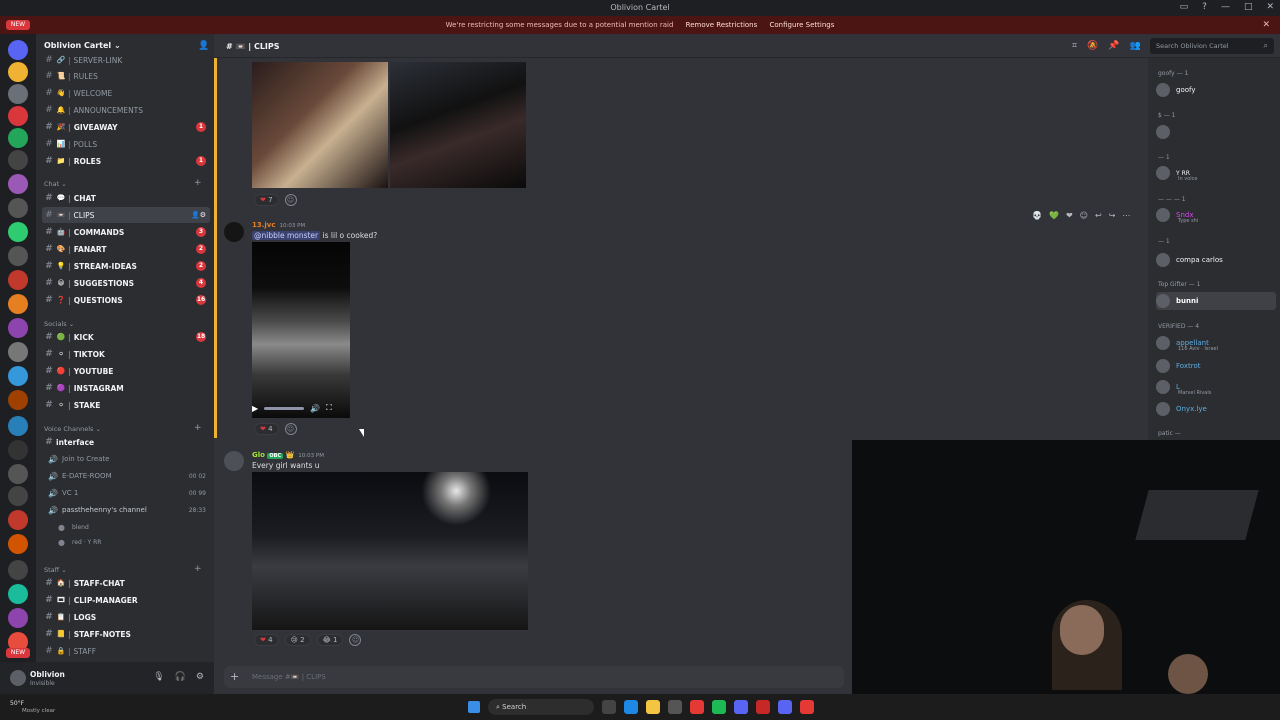 This screenshot has height=720, width=1280. Describe the element at coordinates (284, 408) in the screenshot. I see `video-progress` at that location.